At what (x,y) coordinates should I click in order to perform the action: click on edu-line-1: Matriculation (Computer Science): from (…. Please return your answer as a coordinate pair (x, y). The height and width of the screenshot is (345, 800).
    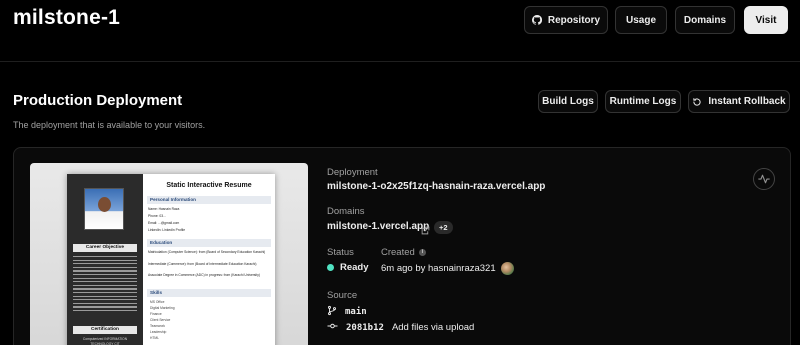
    Looking at the image, I should click on (207, 252).